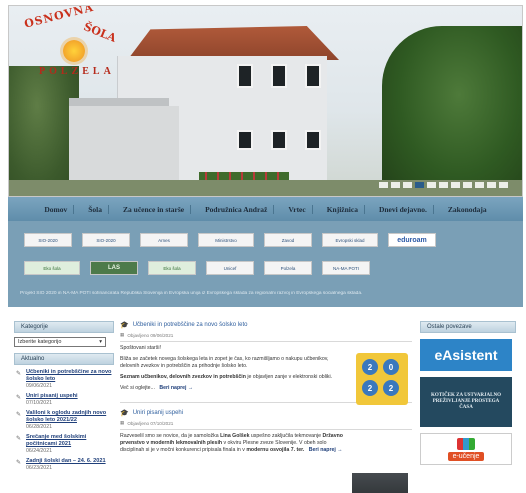  I want to click on calendar-icon: ▦, so click(122, 334).